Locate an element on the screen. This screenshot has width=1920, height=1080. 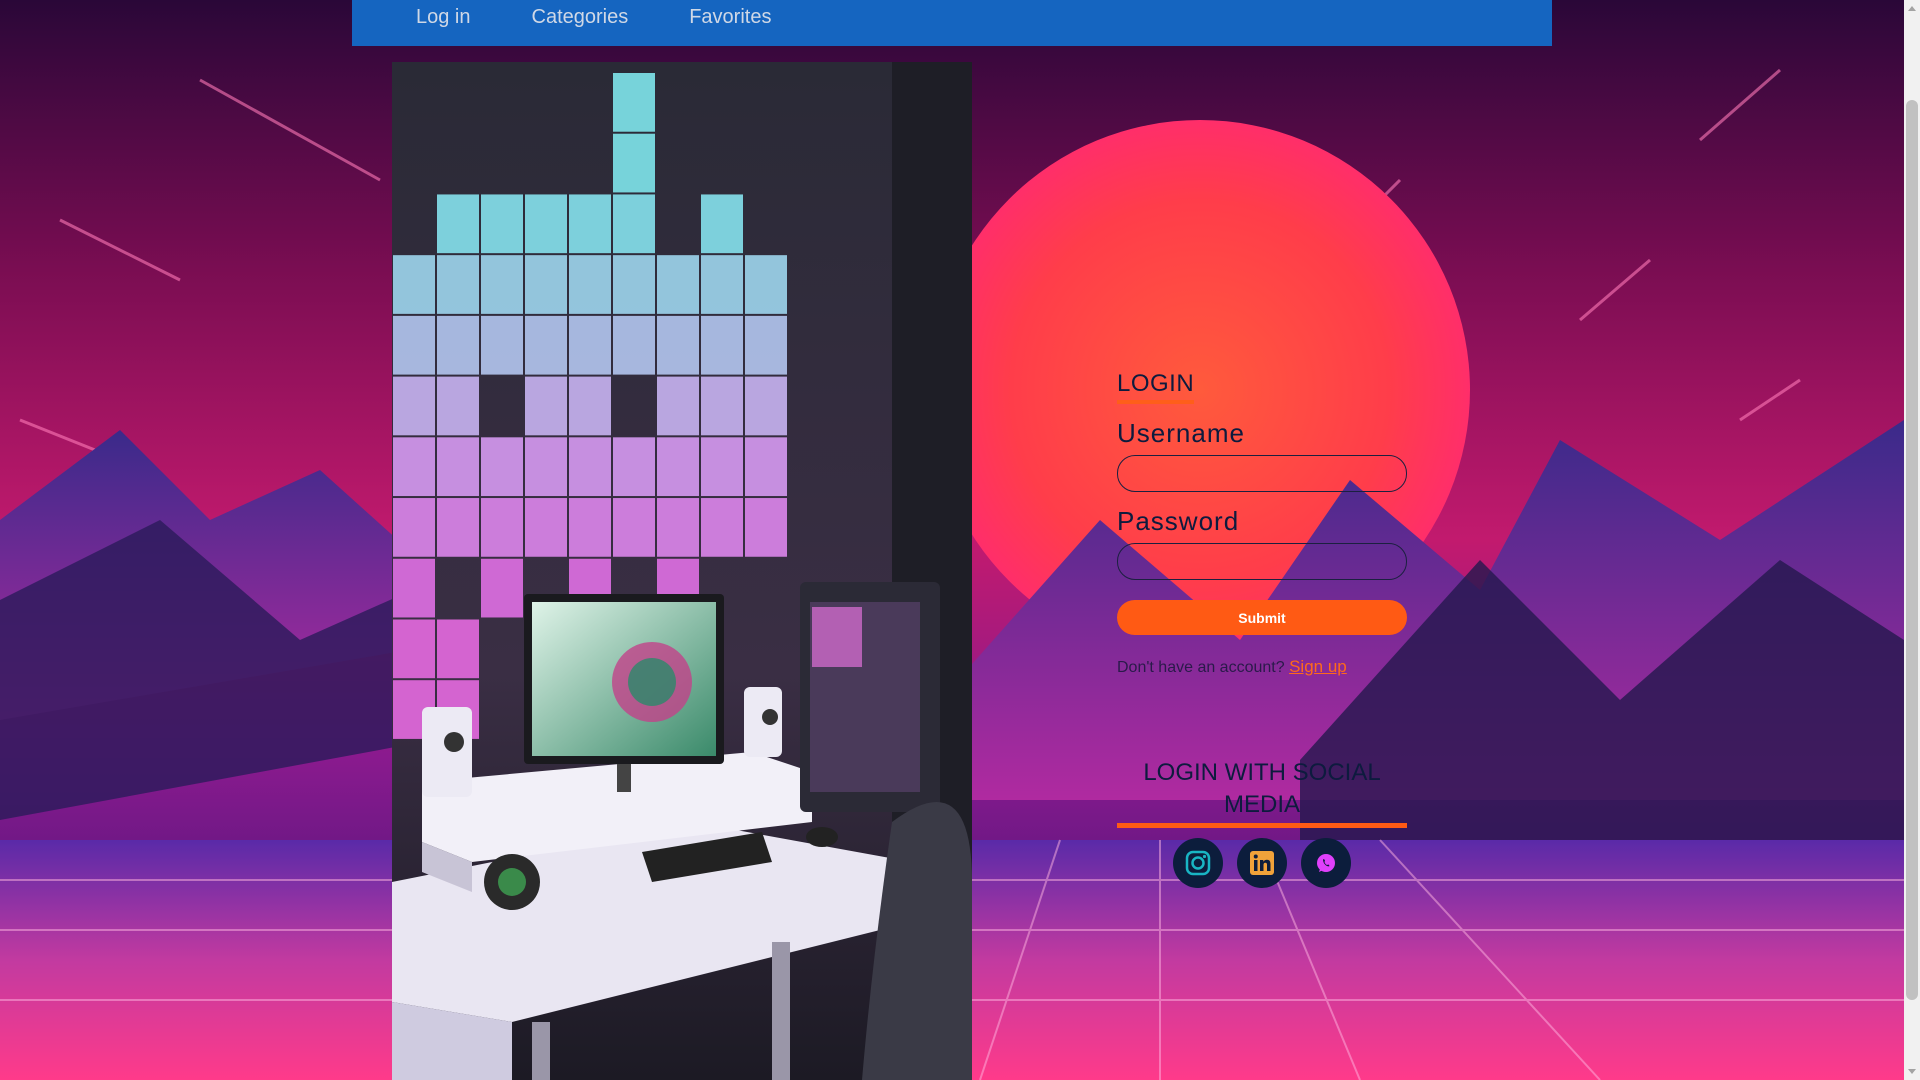
social-icons is located at coordinates (1262, 863).